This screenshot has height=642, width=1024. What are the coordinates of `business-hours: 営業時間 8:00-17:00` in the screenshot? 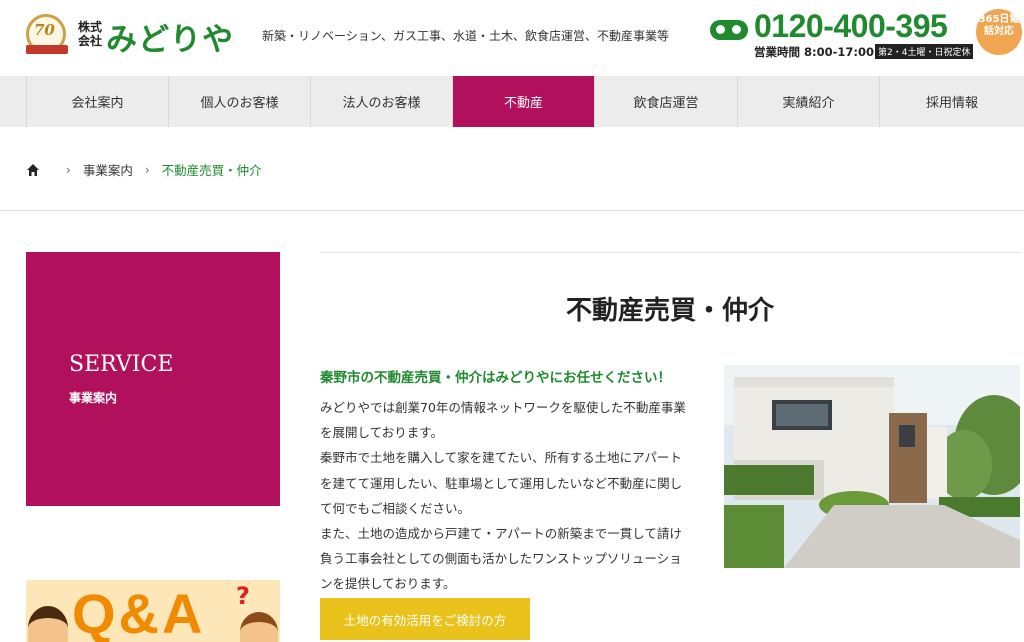 It's located at (814, 52).